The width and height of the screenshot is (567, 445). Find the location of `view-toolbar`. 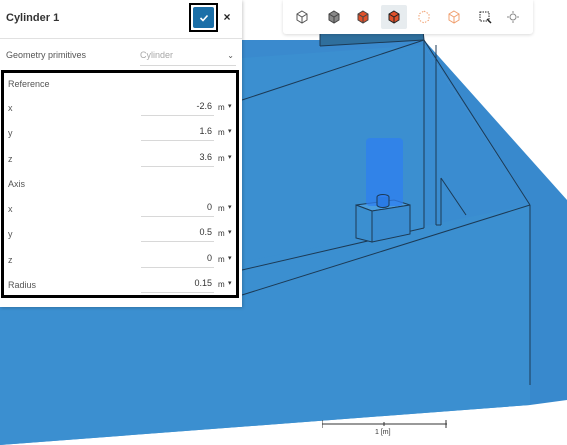

view-toolbar is located at coordinates (408, 17).